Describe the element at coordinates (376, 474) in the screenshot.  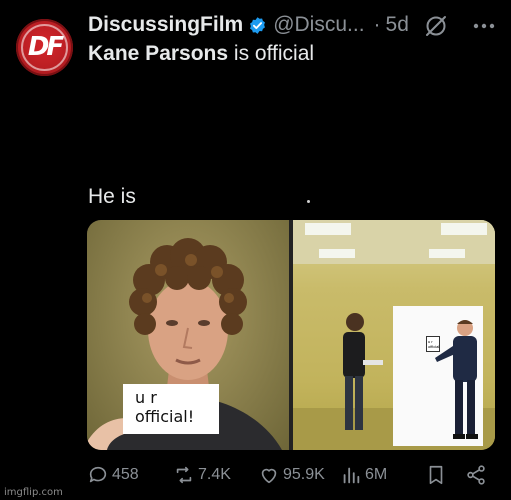
I see `views-count: 6M` at that location.